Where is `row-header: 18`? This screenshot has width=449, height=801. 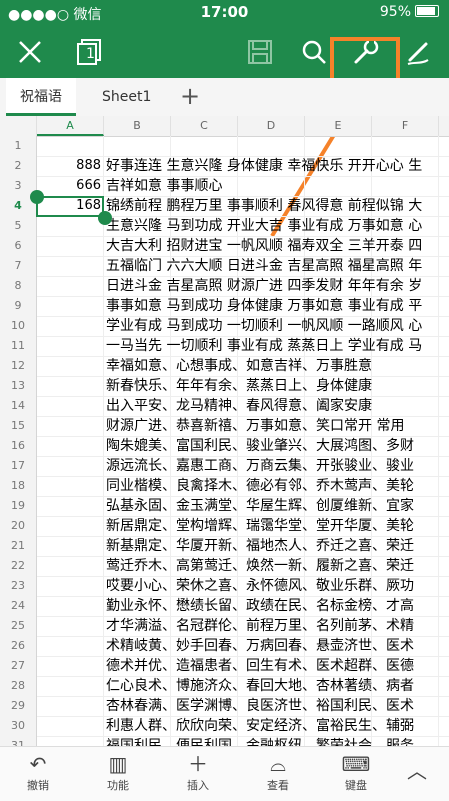 row-header: 18 is located at coordinates (18, 486).